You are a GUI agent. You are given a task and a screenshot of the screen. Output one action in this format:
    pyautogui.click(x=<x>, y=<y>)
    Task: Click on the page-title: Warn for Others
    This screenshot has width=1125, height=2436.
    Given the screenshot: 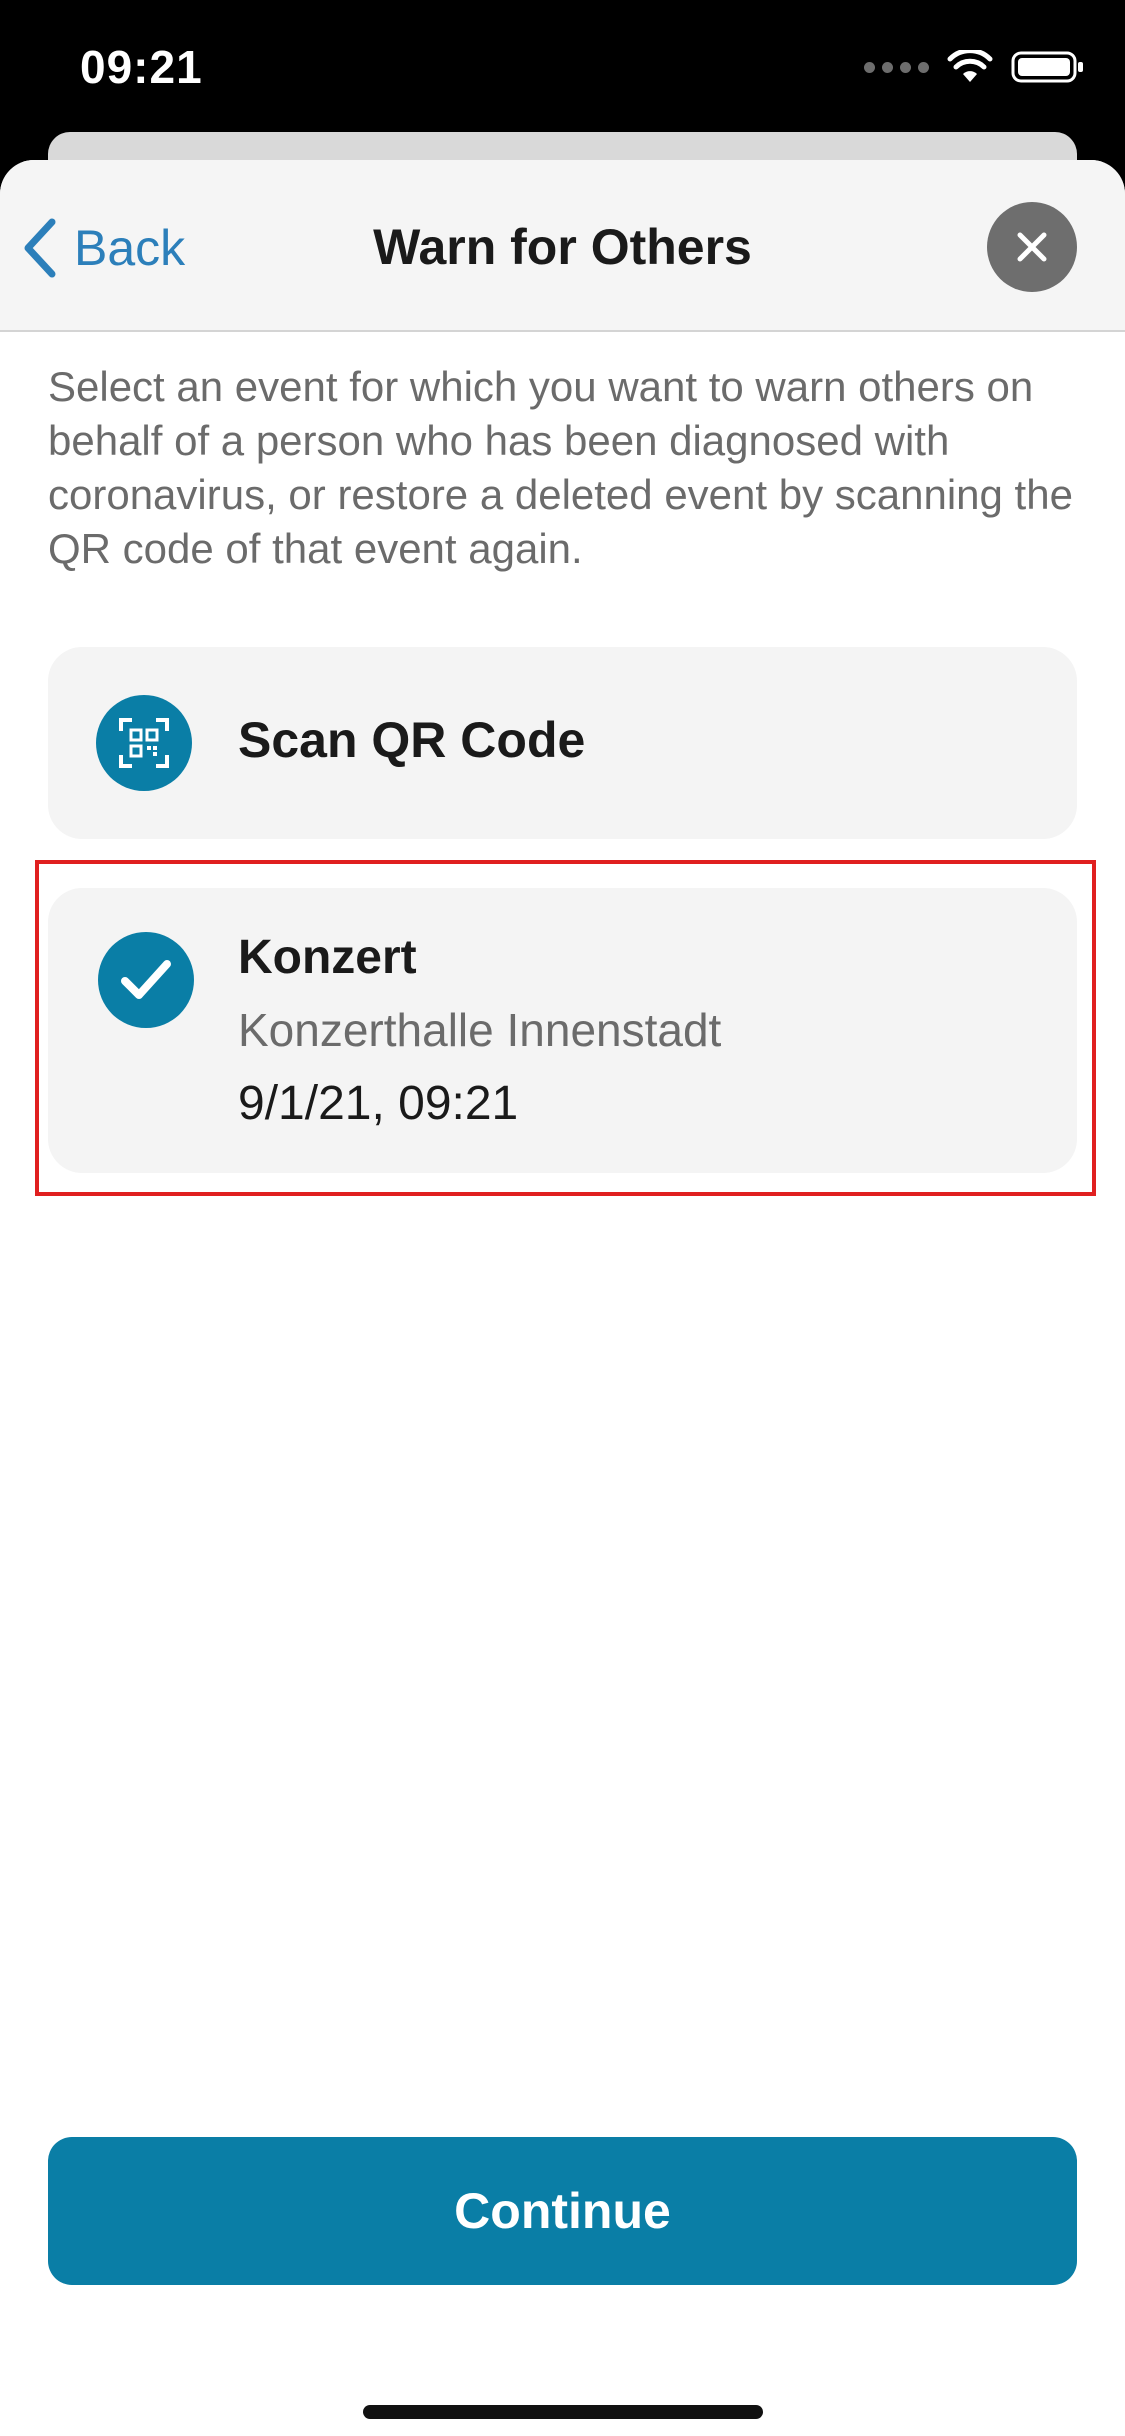 What is the action you would take?
    pyautogui.click(x=562, y=247)
    